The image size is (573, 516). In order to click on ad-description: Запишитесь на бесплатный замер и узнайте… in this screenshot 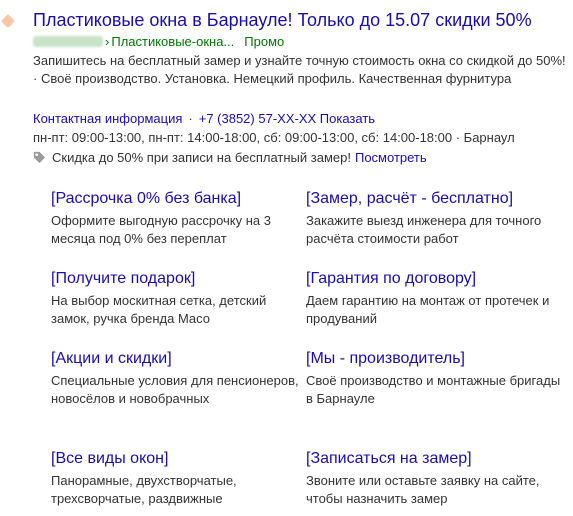, I will do `click(299, 69)`.